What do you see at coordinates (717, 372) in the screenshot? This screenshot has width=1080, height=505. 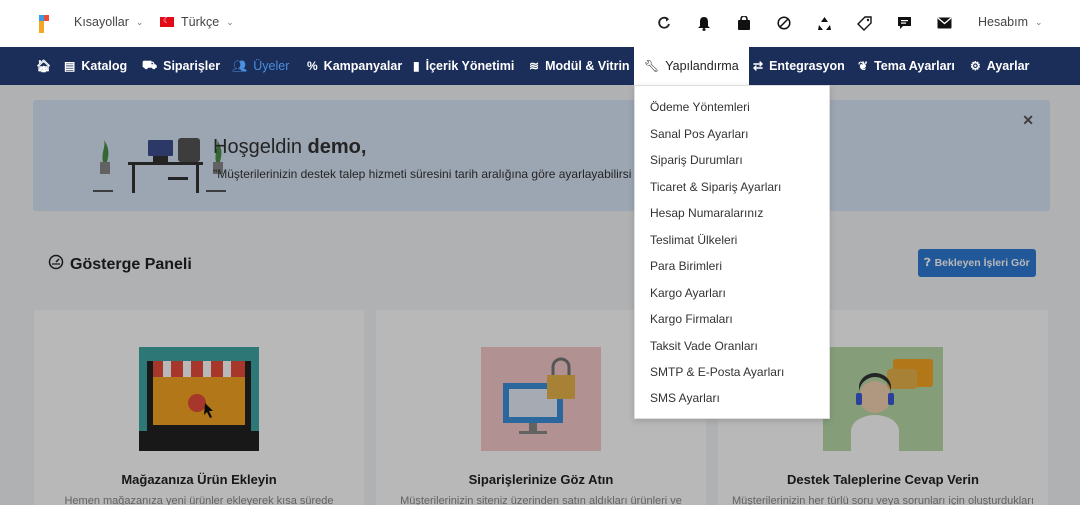 I see `dropdown-item-smtp-email: SMTP & E-Posta Ayarları` at bounding box center [717, 372].